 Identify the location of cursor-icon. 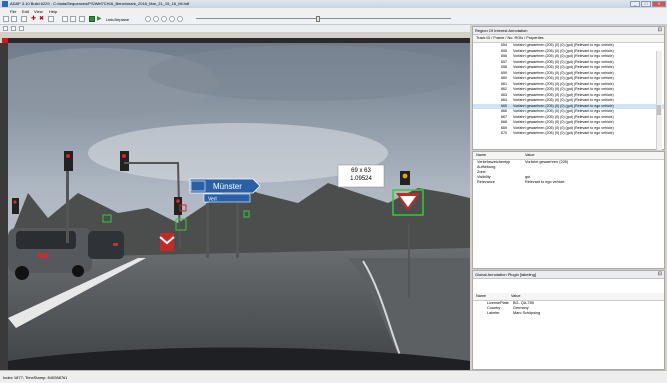
(5, 28).